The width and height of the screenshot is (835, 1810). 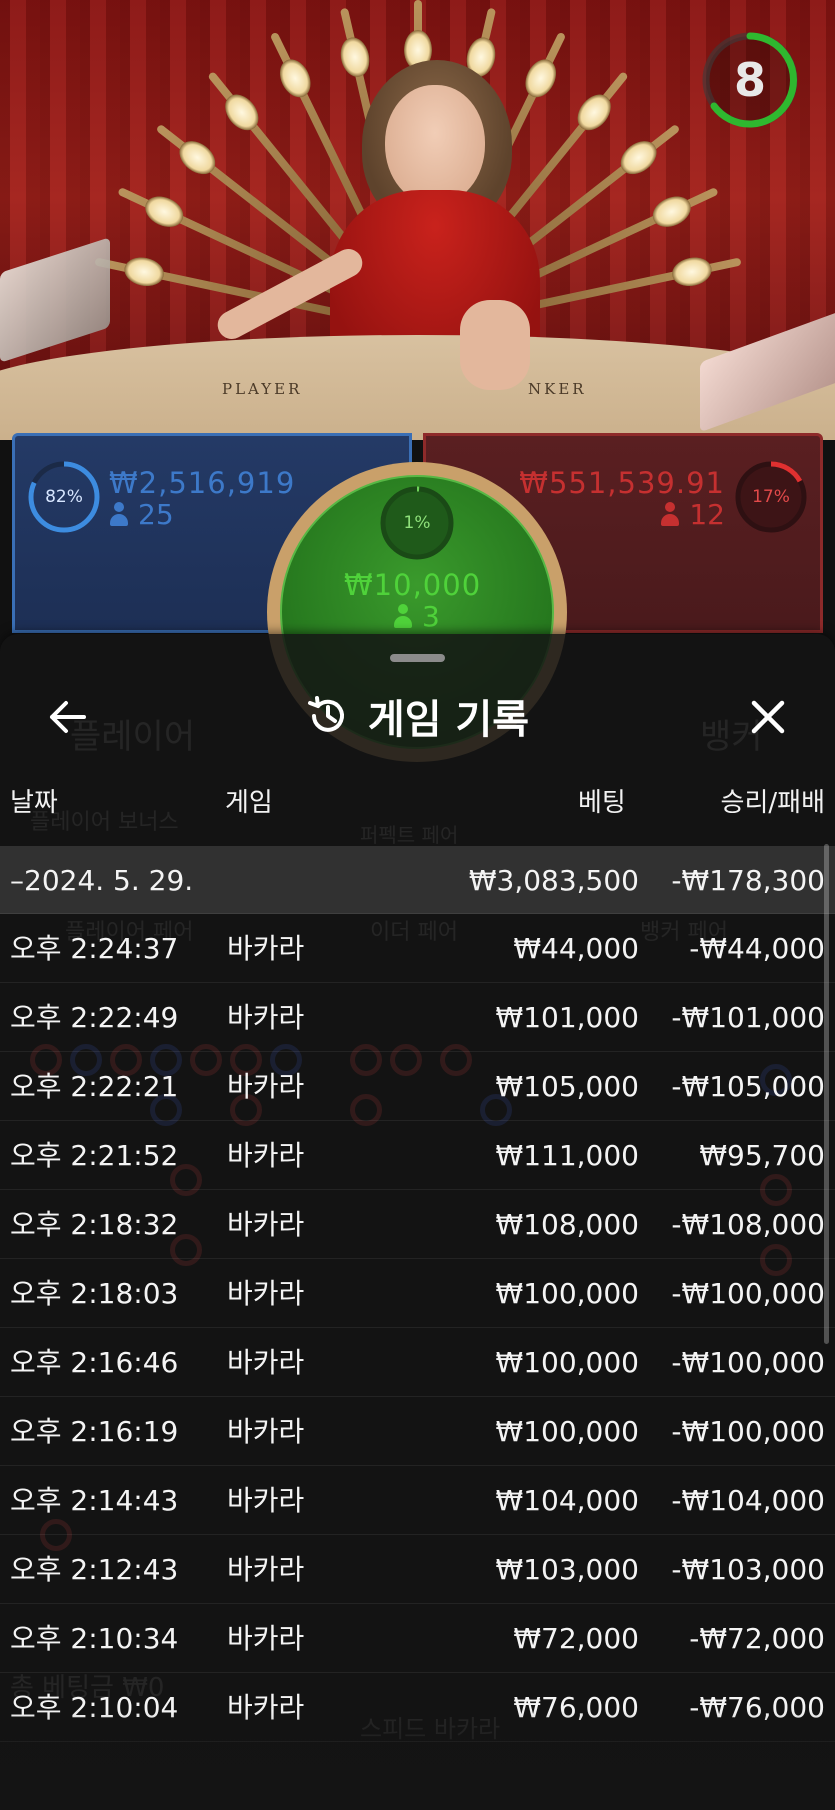 I want to click on row-result: -₩108,000, so click(x=748, y=1224).